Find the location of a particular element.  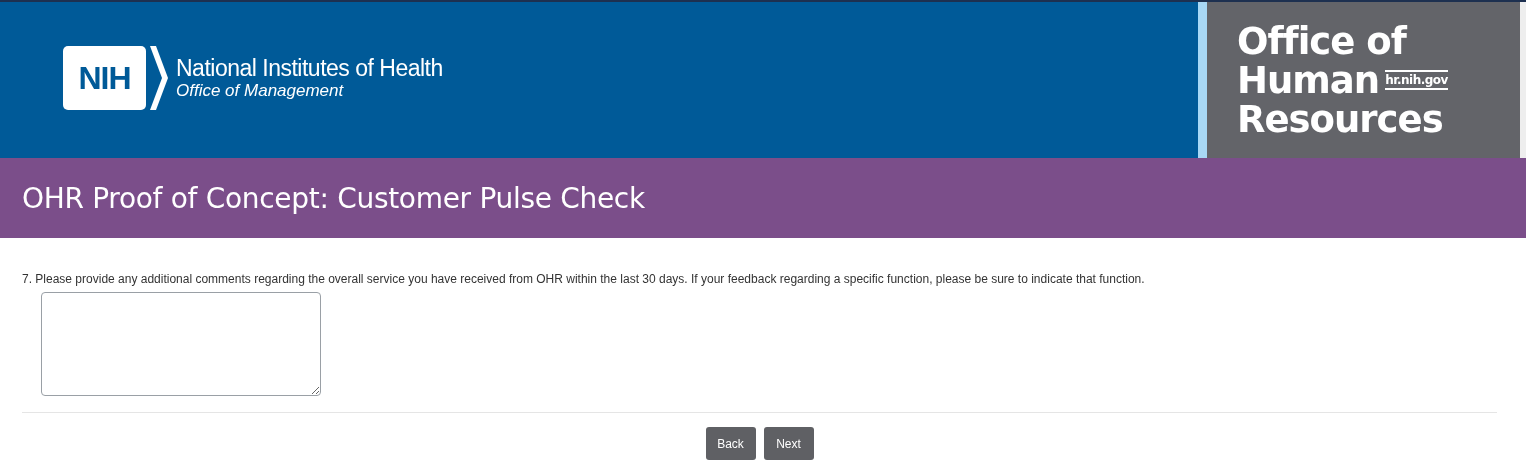

logo-text: Human is located at coordinates (1308, 80).